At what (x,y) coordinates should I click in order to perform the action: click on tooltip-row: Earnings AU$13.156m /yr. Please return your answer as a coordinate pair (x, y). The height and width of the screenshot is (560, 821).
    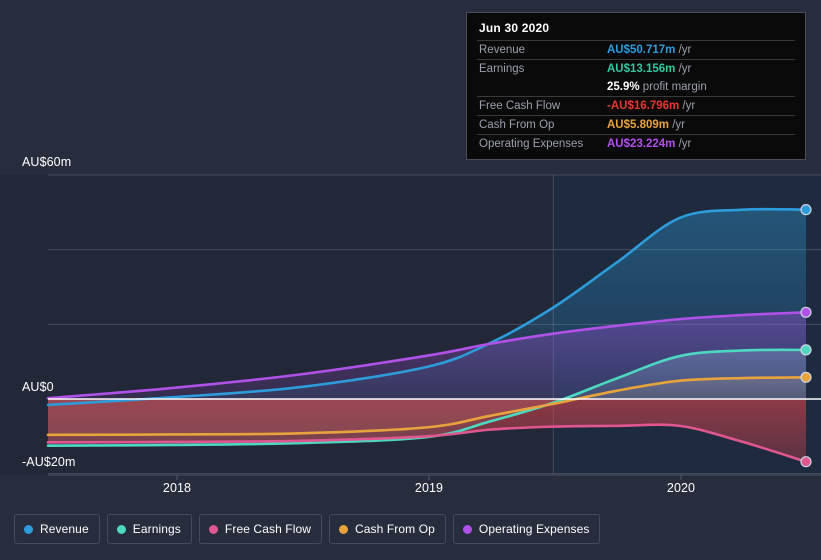
    Looking at the image, I should click on (636, 68).